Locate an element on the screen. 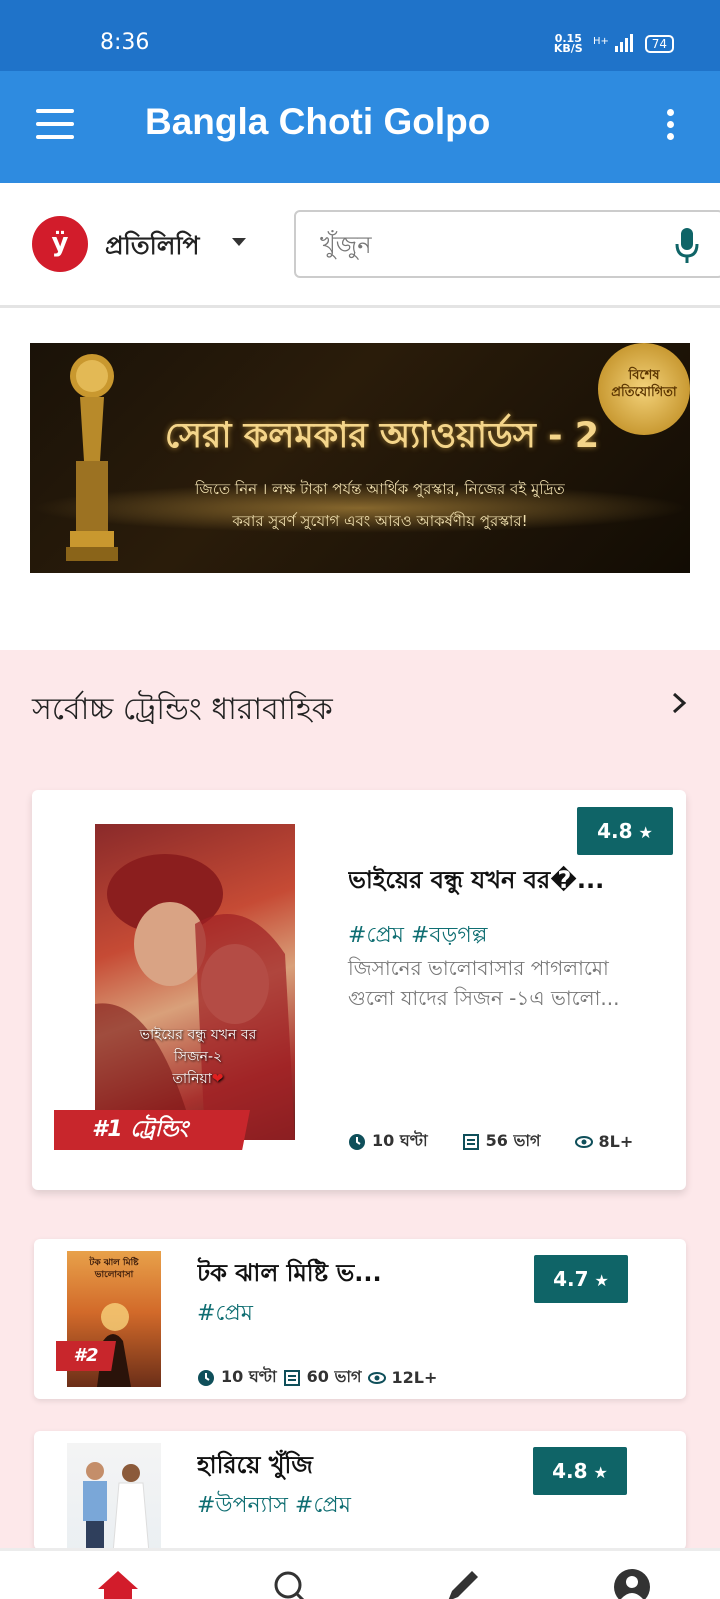 This screenshot has width=720, height=1599. banner-title: সেরা কলমকার অ্যাওয়ার্ডস - 2 is located at coordinates (382, 436).